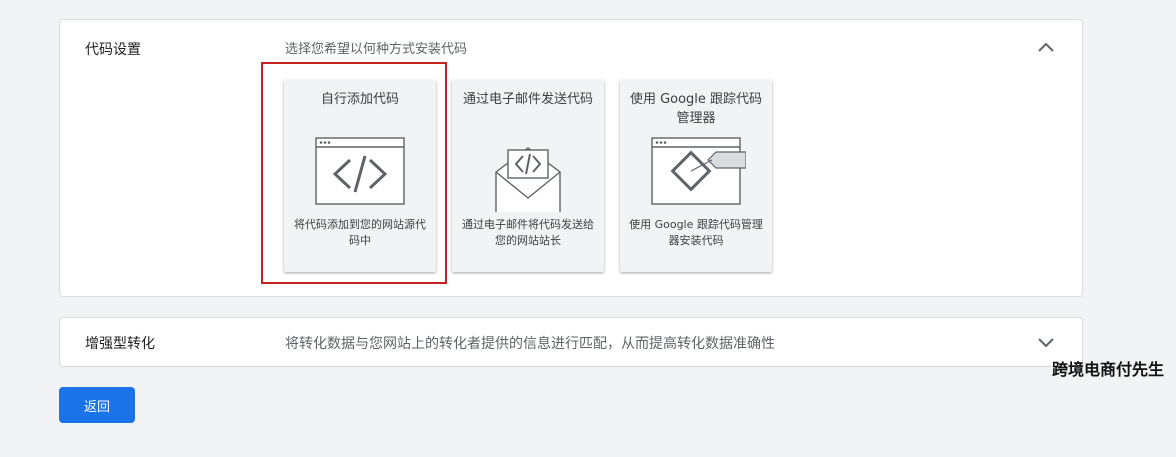 This screenshot has width=1176, height=457. Describe the element at coordinates (698, 171) in the screenshot. I see `tag-manager-icon` at that location.